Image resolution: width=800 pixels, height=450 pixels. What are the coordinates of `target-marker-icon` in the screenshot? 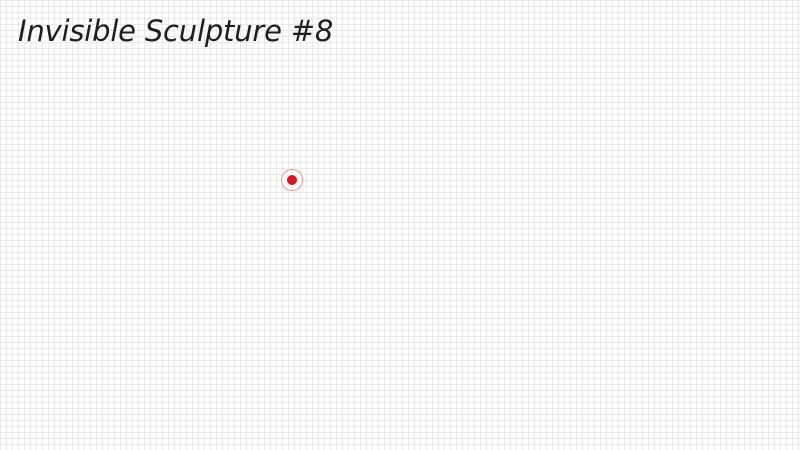 It's located at (292, 180).